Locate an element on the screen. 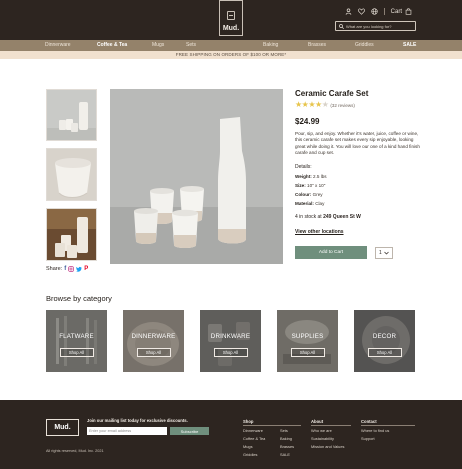  detail-colour-value: Grey is located at coordinates (317, 195).